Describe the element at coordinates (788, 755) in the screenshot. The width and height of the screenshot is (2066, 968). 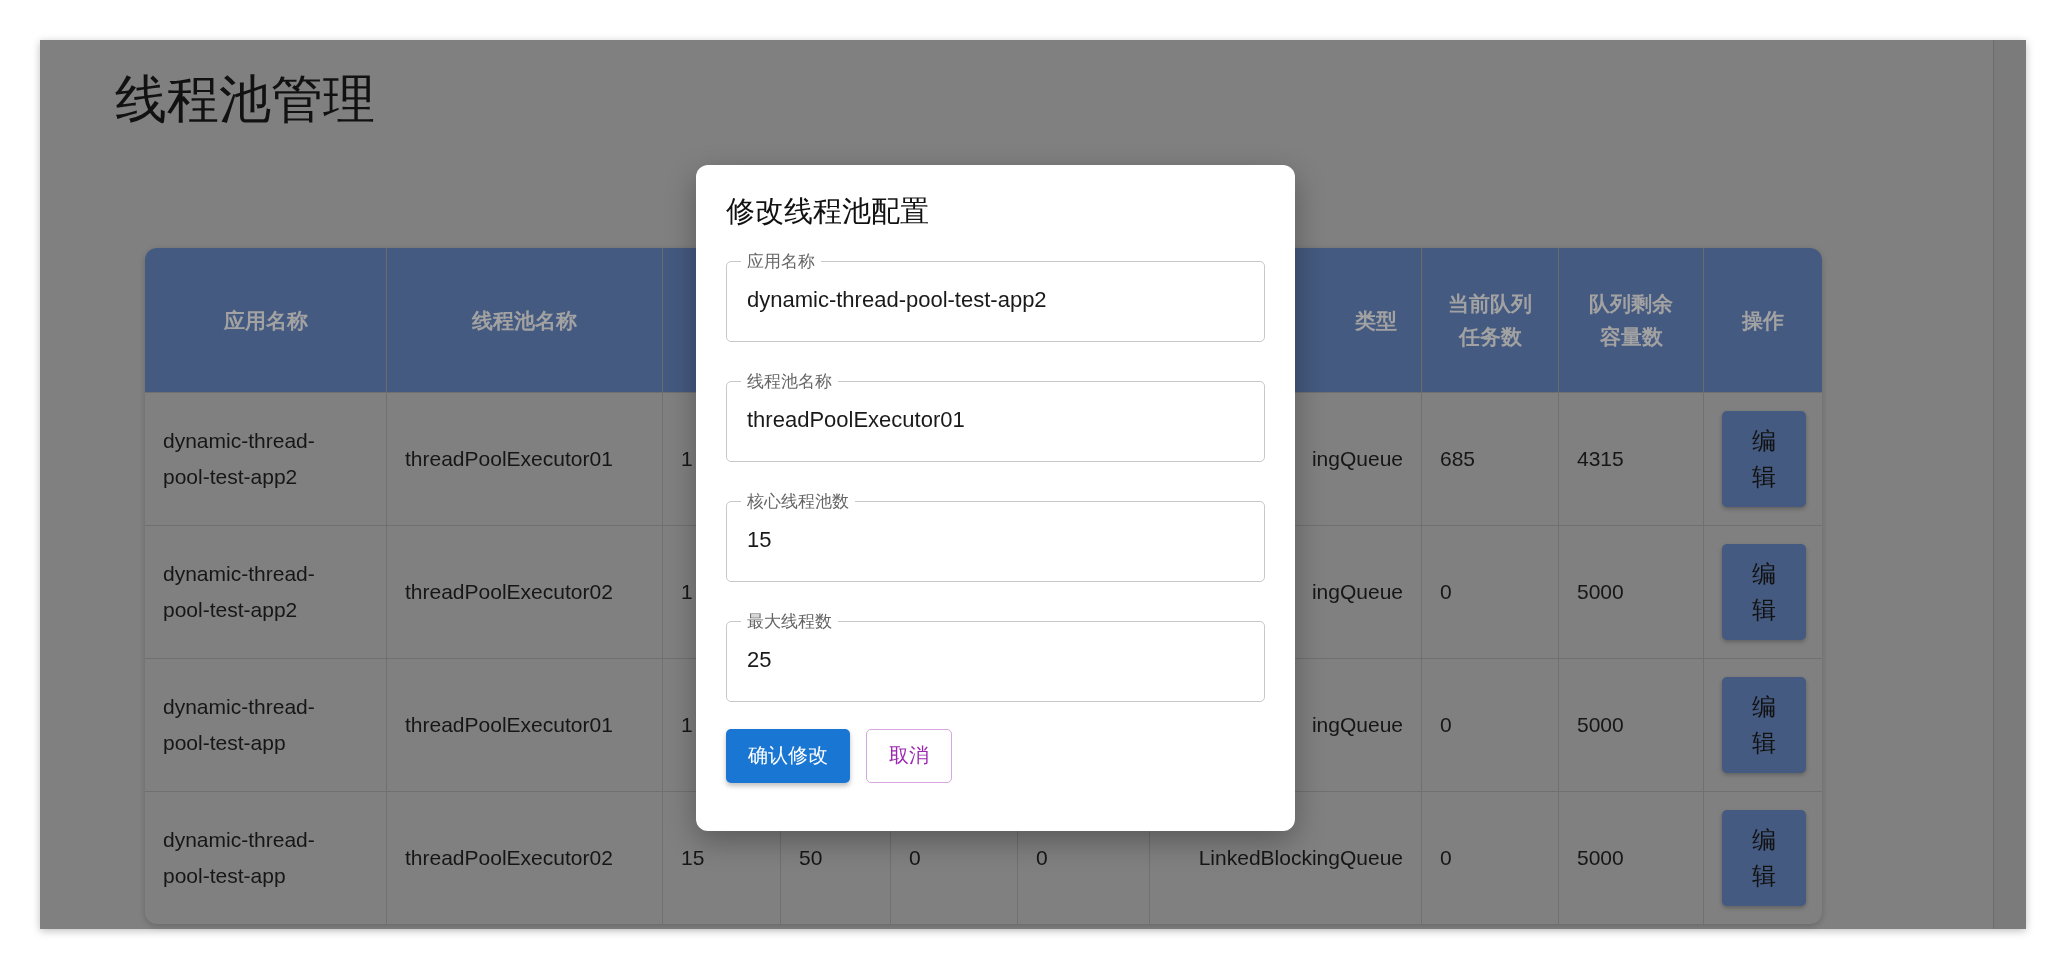
I see `confirm-button: 确认修改` at that location.